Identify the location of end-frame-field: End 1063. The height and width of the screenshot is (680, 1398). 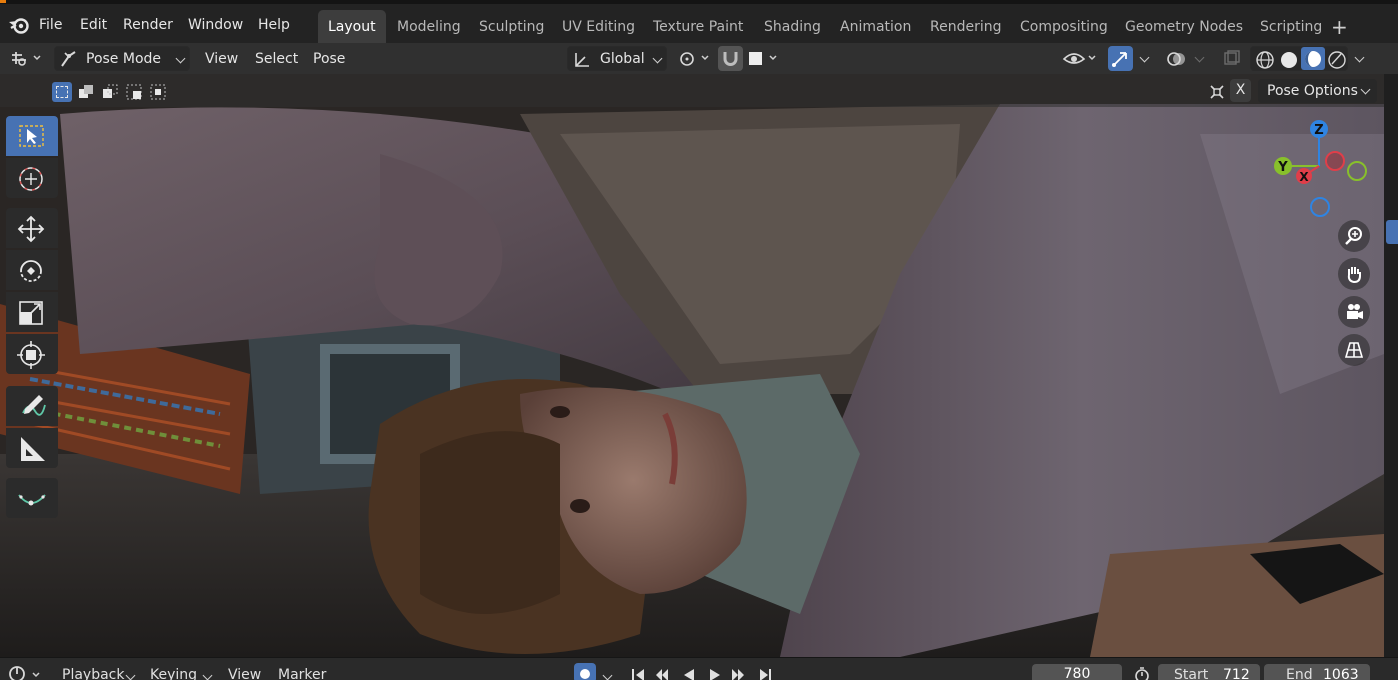
(1317, 672).